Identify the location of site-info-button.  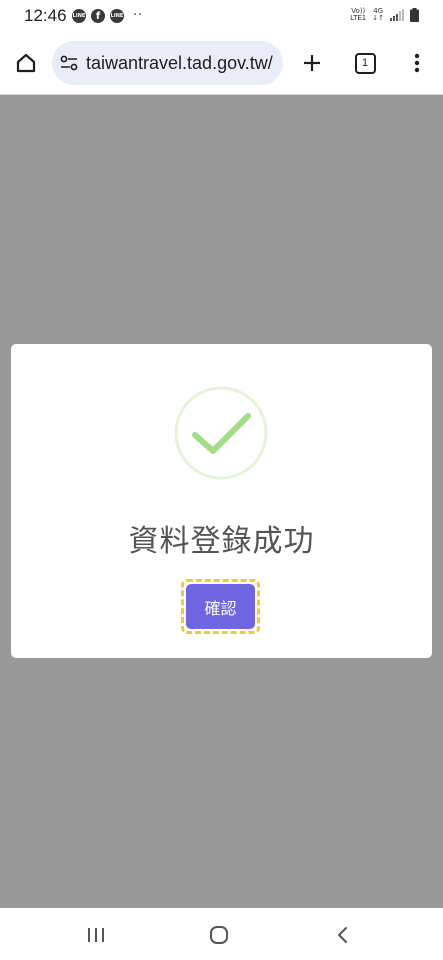
(69, 63).